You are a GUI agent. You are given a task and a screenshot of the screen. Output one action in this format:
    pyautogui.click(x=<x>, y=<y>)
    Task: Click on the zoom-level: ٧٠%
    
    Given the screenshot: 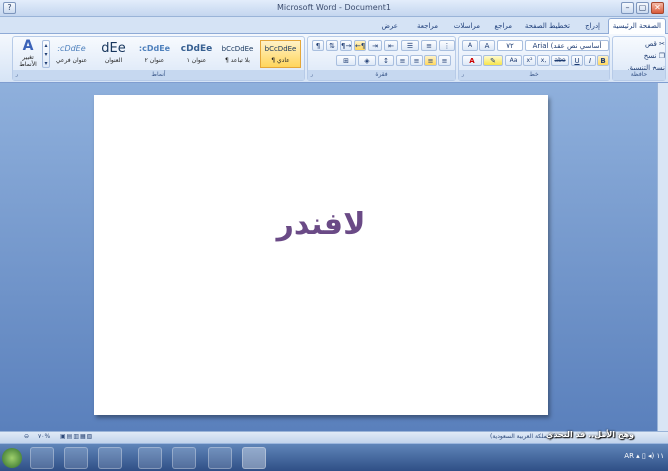 What is the action you would take?
    pyautogui.click(x=44, y=436)
    